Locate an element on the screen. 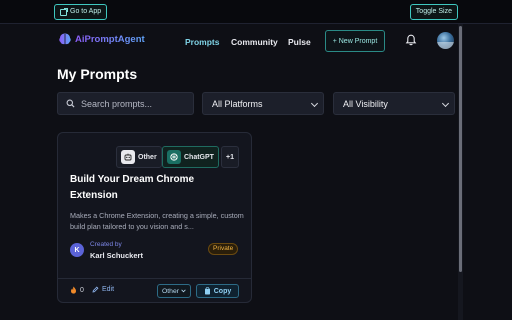 The image size is (512, 320). scrollbar-thumb is located at coordinates (460, 149).